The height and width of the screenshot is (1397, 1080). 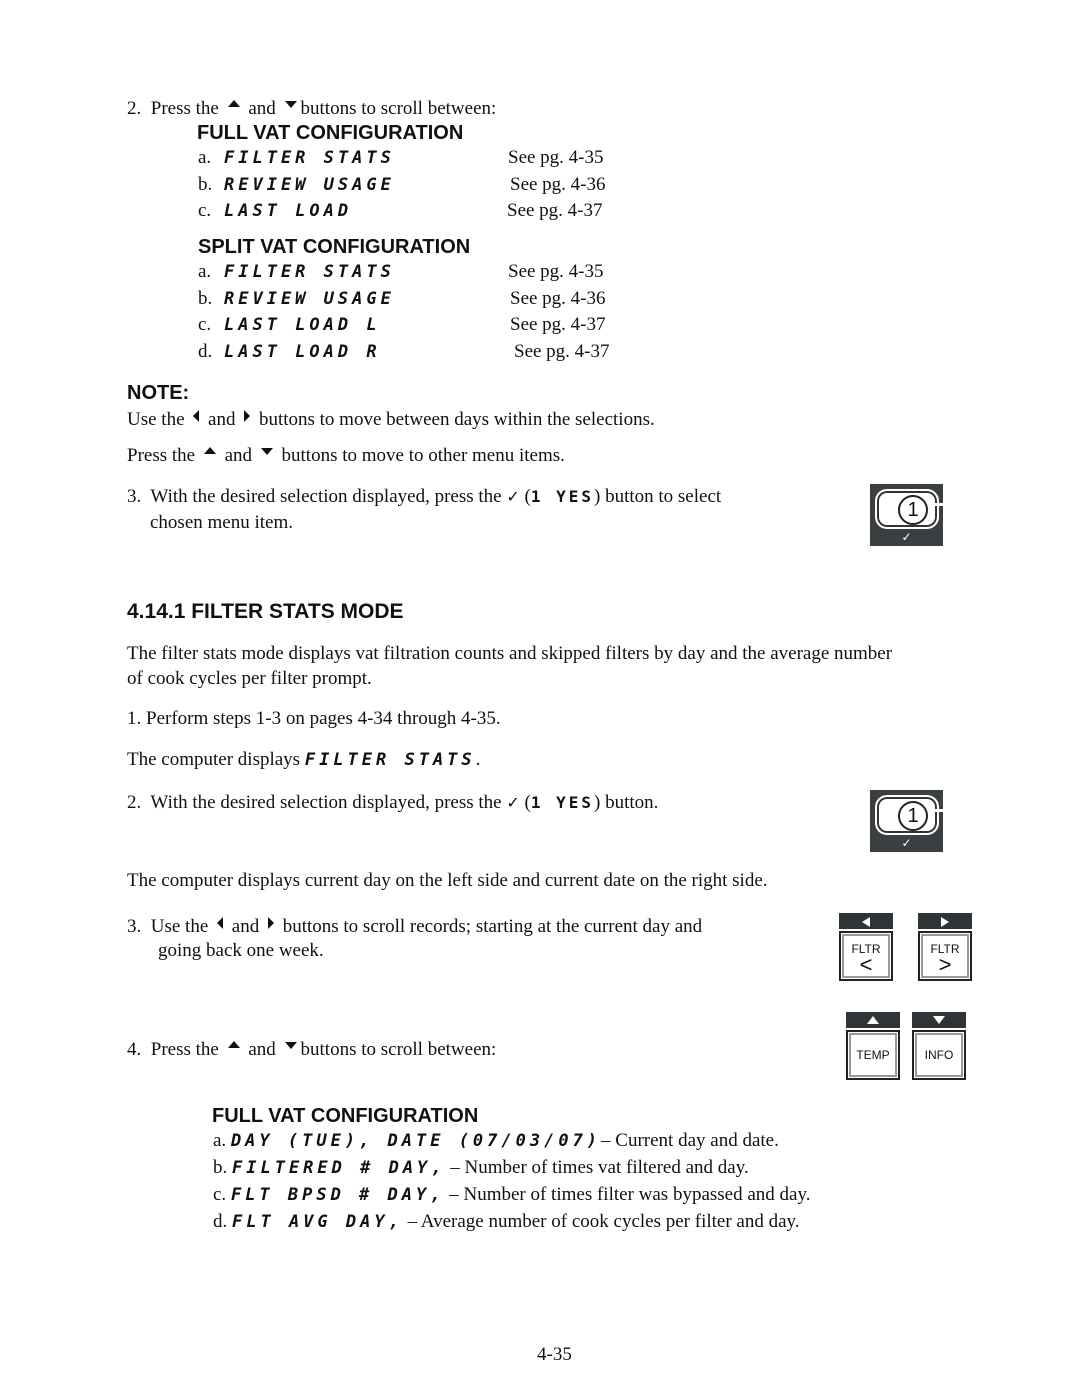 What do you see at coordinates (555, 210) in the screenshot?
I see `page-reference: See pg. 4-37` at bounding box center [555, 210].